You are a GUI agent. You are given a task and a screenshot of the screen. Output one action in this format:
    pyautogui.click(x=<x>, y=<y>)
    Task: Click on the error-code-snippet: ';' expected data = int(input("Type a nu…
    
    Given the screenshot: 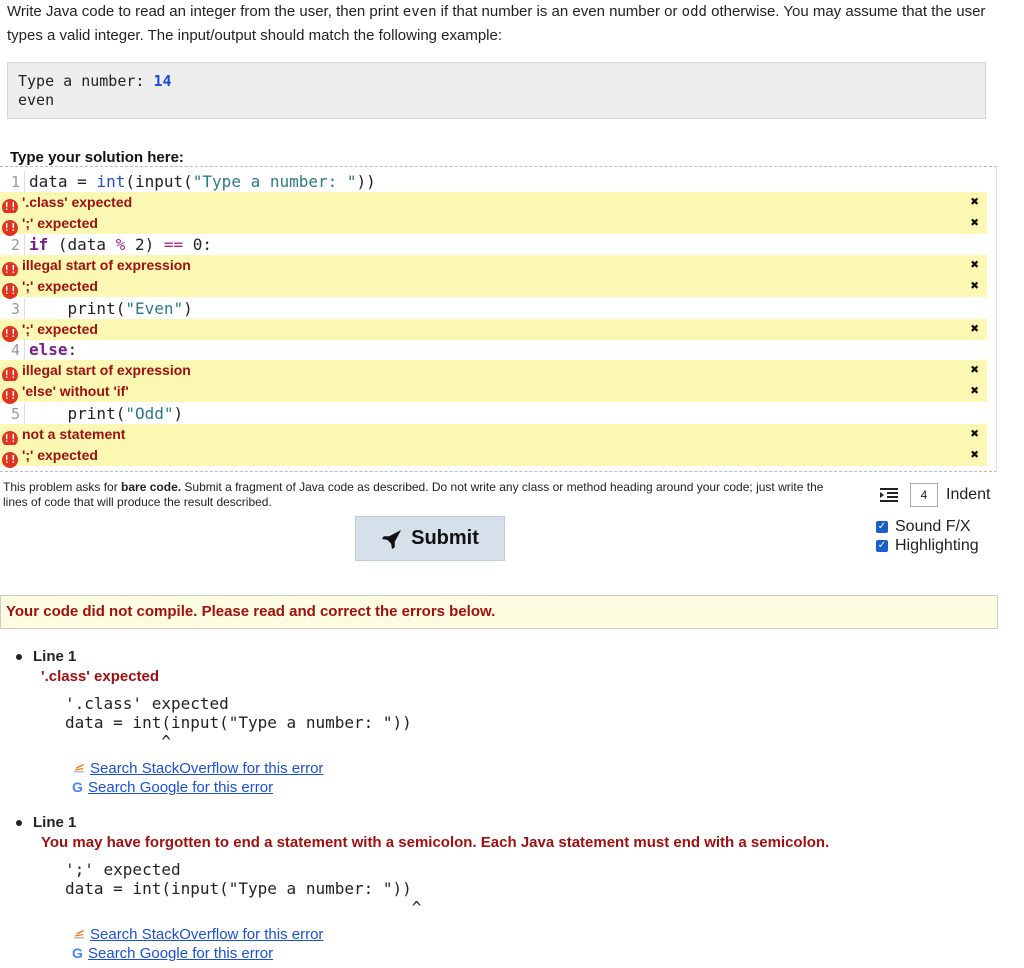 What is the action you would take?
    pyautogui.click(x=243, y=888)
    